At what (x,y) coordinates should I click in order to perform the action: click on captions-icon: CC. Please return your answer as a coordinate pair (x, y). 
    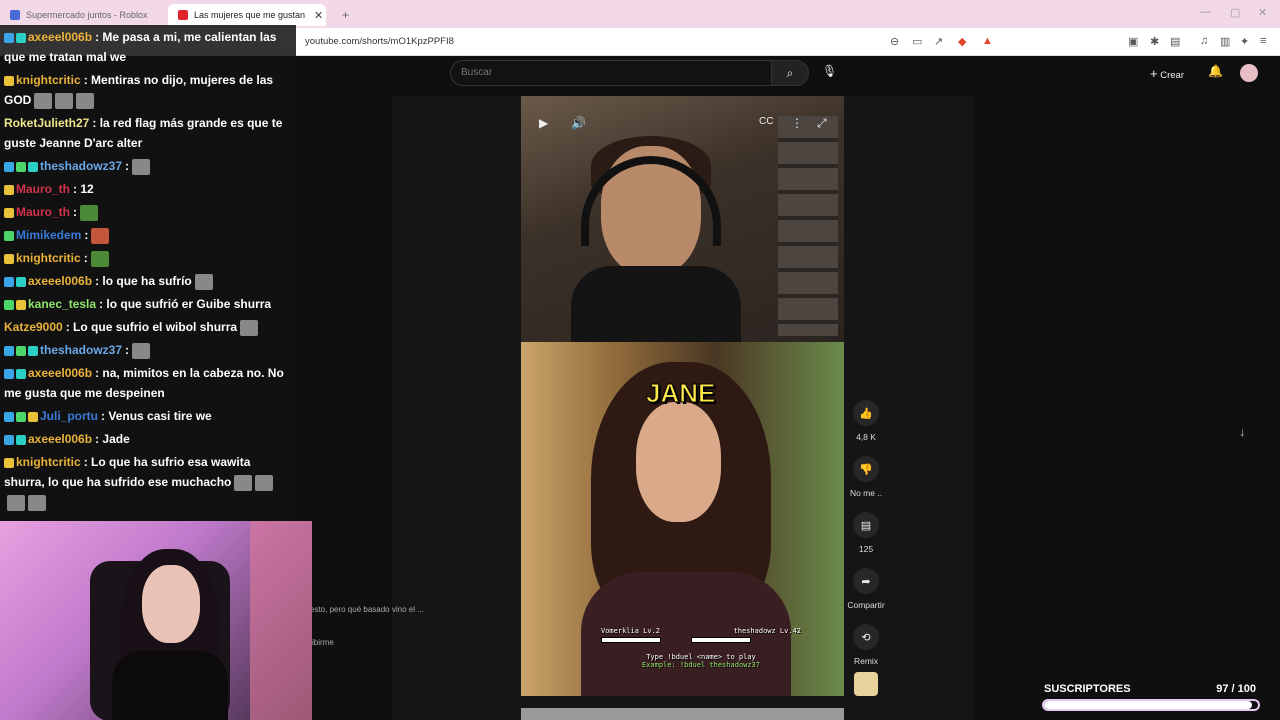
    Looking at the image, I should click on (766, 121).